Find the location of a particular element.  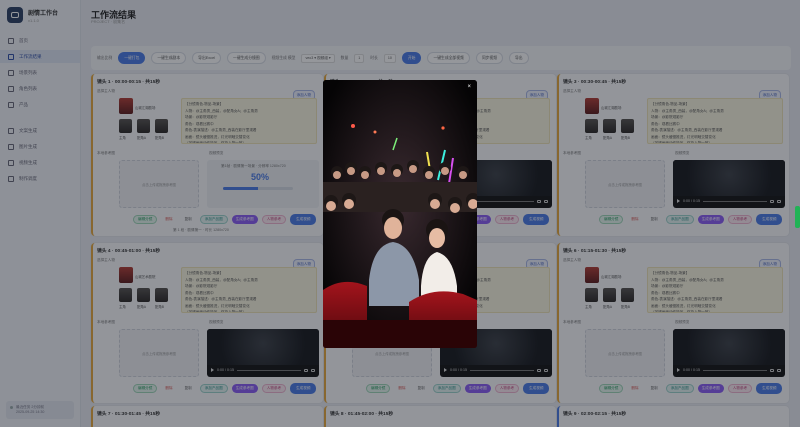

close-icon: × is located at coordinates (469, 87).